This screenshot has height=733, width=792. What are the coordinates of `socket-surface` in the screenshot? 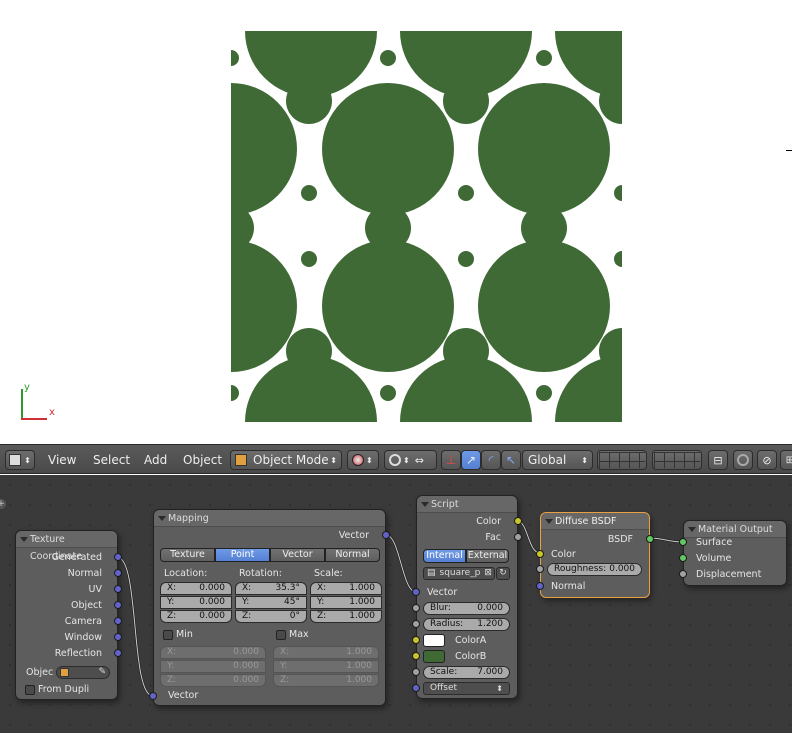 It's located at (683, 542).